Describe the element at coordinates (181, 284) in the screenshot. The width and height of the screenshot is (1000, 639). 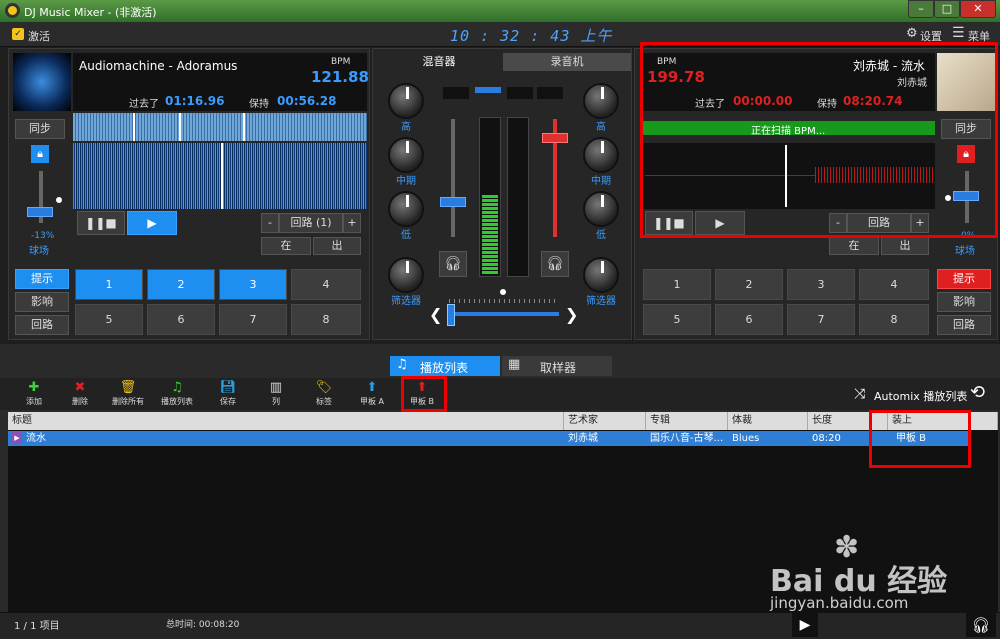
I see `deck-a-pad-2: 2` at that location.